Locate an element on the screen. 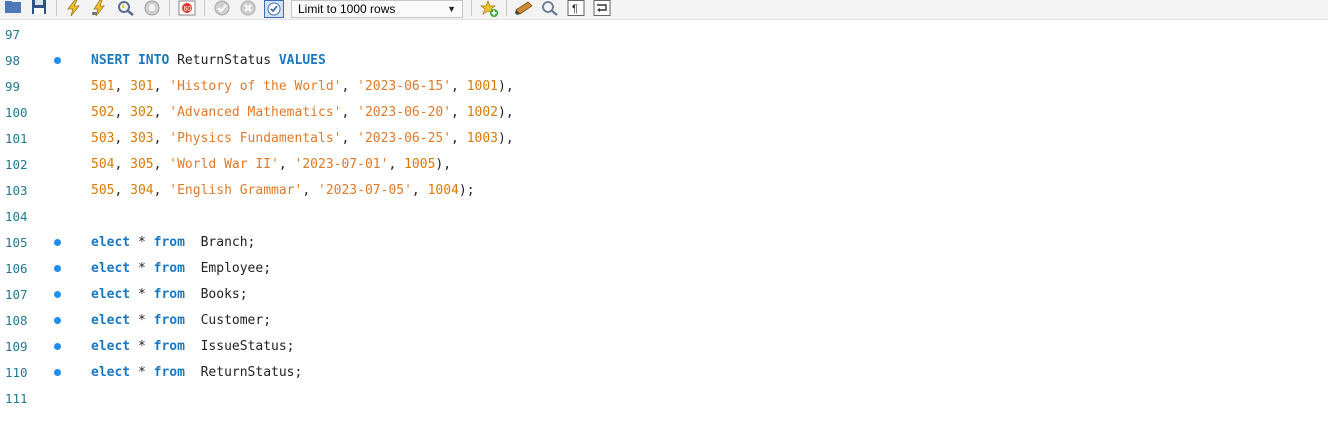 This screenshot has width=1328, height=422. invisible-chars-icon: ¶ is located at coordinates (576, 9).